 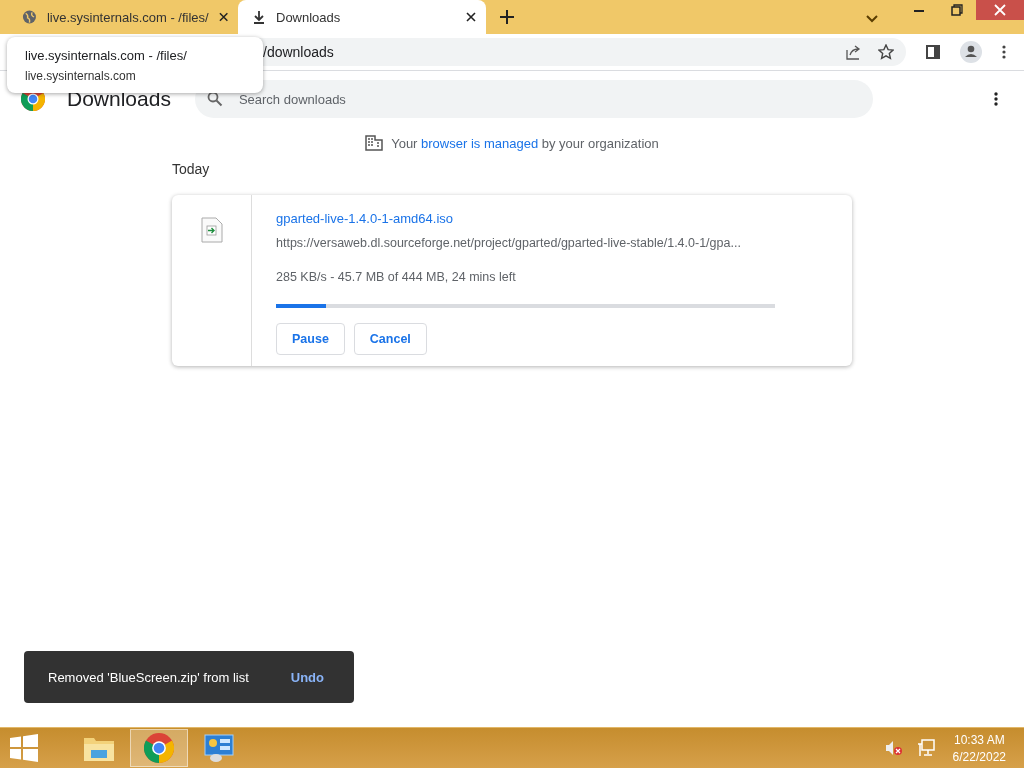 What do you see at coordinates (979, 748) in the screenshot?
I see `taskbar-clock: 10:33 AM 6/22/2022` at bounding box center [979, 748].